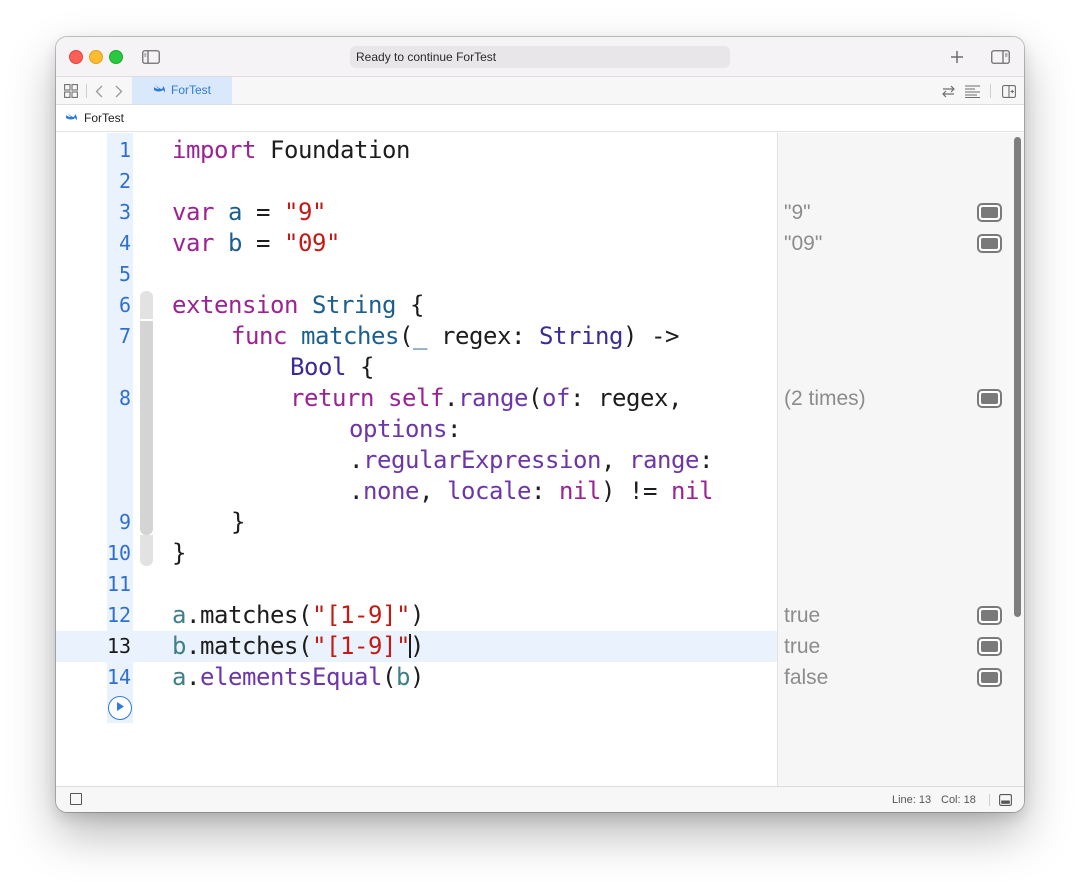 The height and width of the screenshot is (887, 1080). Describe the element at coordinates (119, 646) in the screenshot. I see `line-number-current: 13` at that location.